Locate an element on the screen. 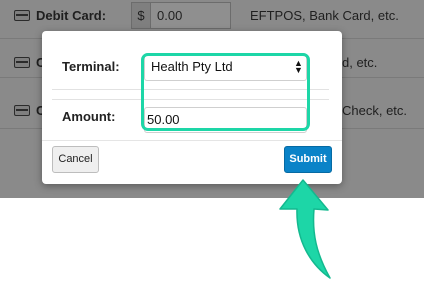 This screenshot has height=285, width=424. debit-card-hint: EFTPOS, Bank Card, etc. is located at coordinates (324, 15).